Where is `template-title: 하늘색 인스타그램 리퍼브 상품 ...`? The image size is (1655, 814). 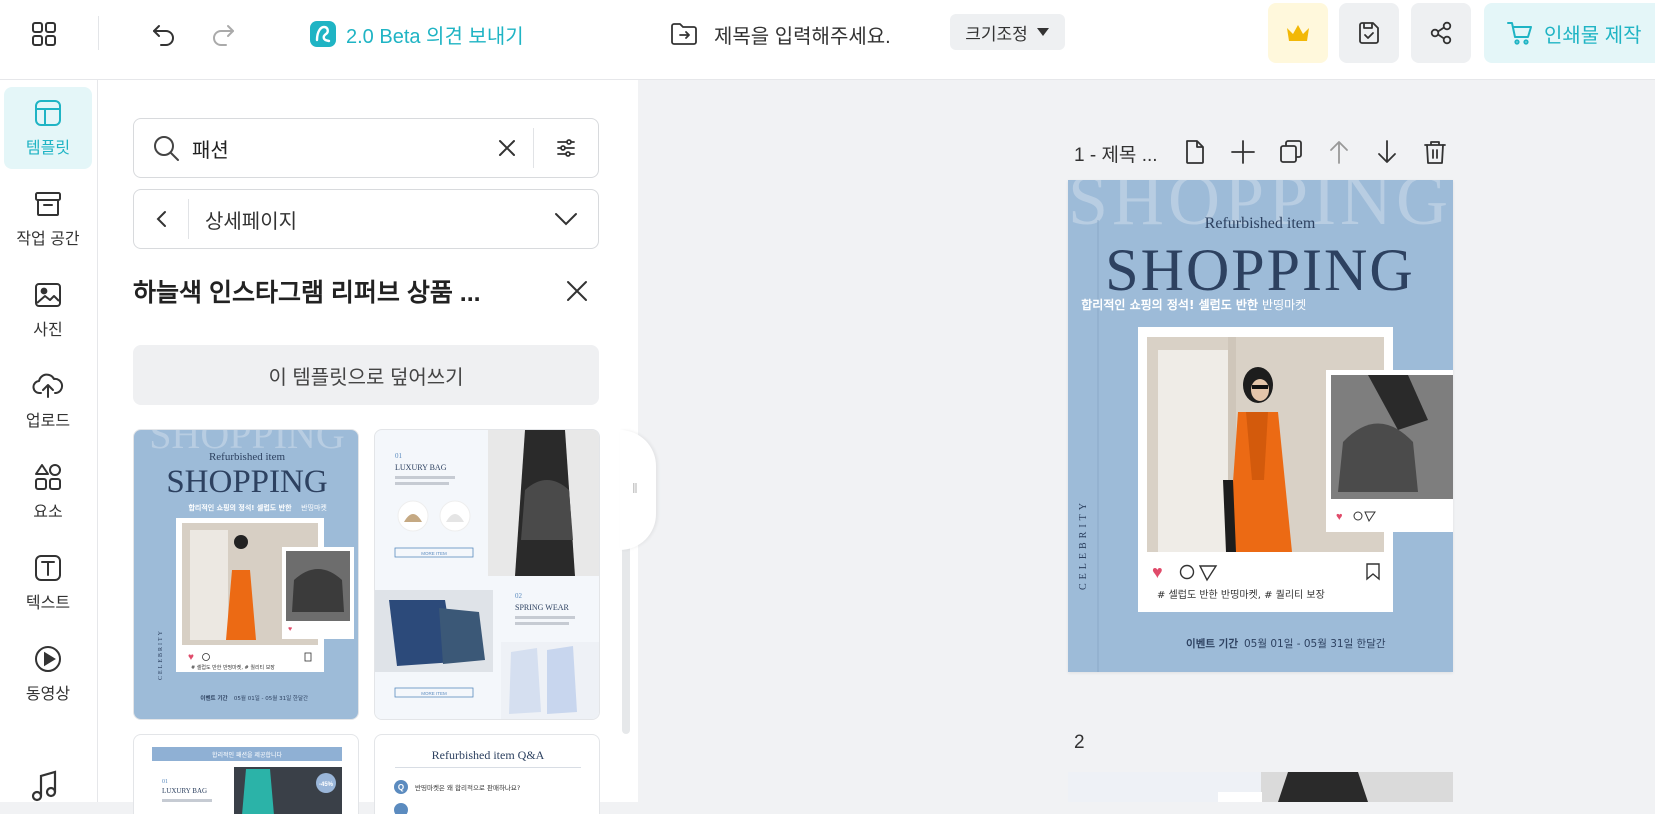
template-title: 하늘색 인스타그램 리퍼브 상품 ... is located at coordinates (307, 293).